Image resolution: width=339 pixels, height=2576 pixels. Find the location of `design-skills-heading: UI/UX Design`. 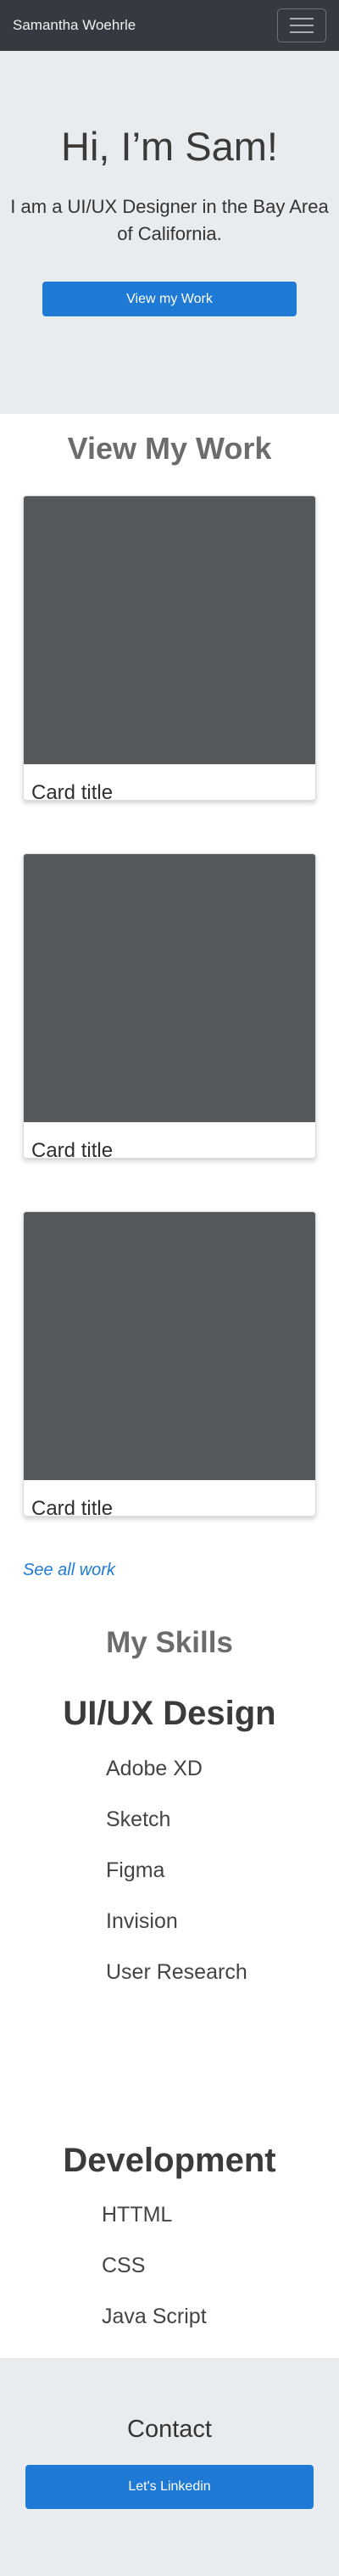

design-skills-heading: UI/UX Design is located at coordinates (169, 1713).